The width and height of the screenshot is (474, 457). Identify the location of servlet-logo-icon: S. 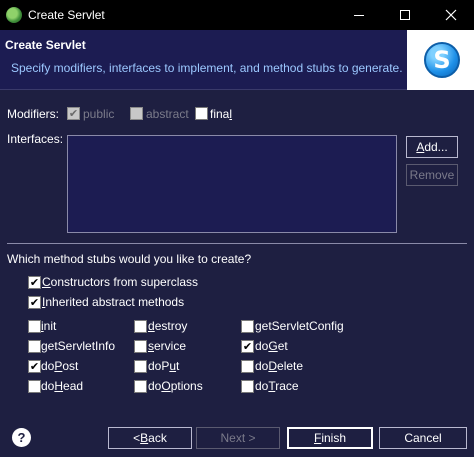
(442, 60).